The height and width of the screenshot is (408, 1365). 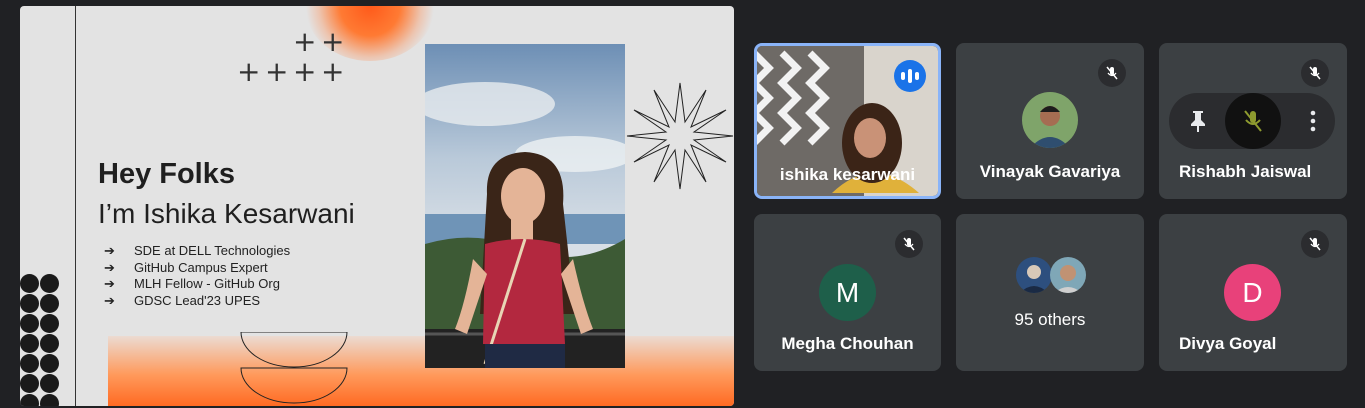 What do you see at coordinates (847, 174) in the screenshot?
I see `participant-name: ishika kesarwani` at bounding box center [847, 174].